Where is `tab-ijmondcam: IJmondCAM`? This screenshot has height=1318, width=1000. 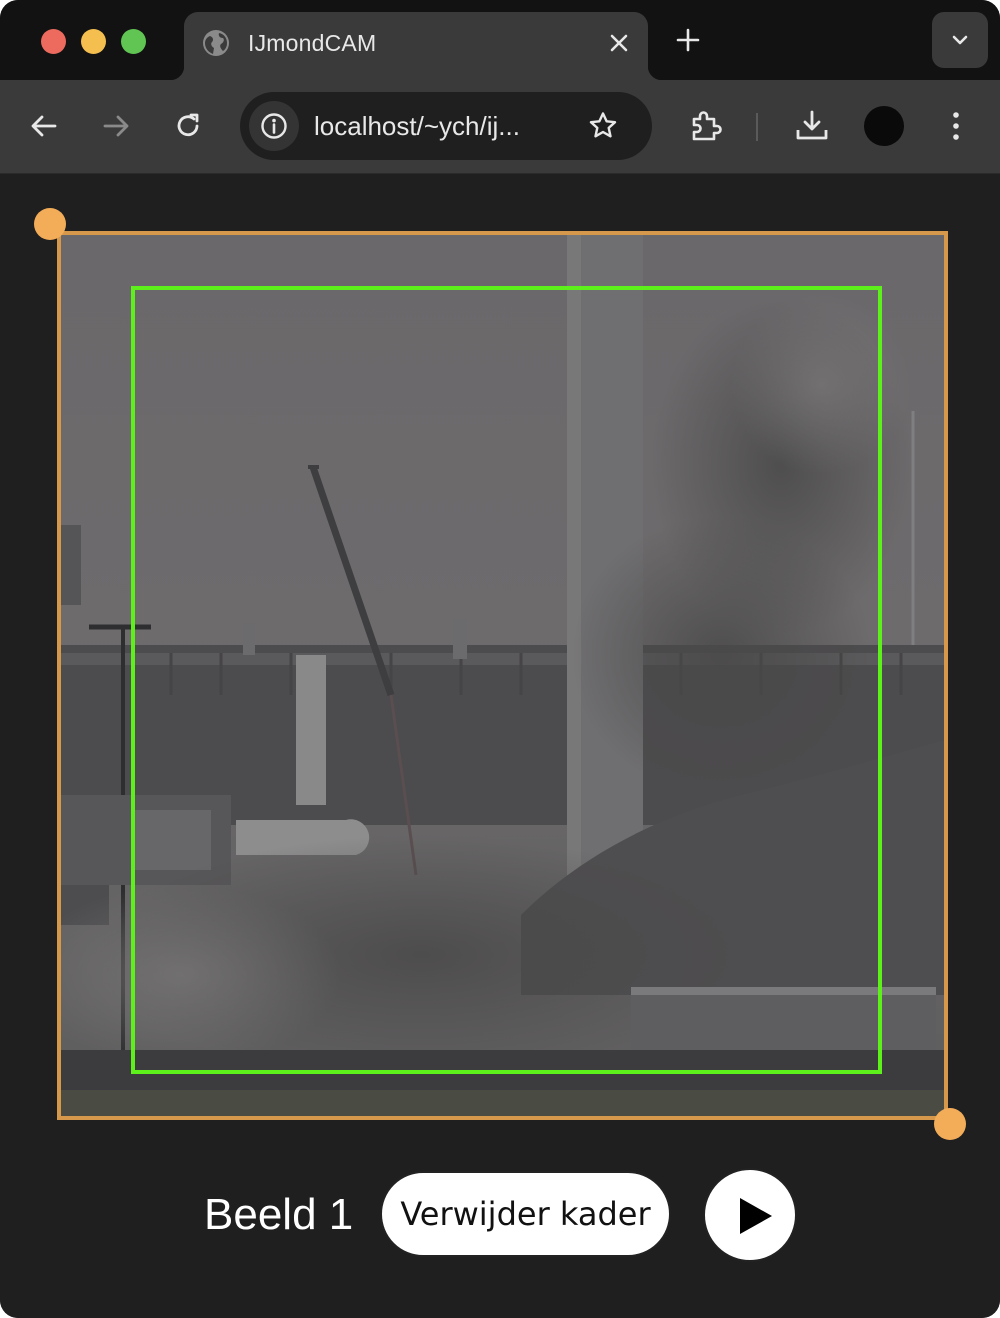 tab-ijmondcam: IJmondCAM is located at coordinates (416, 46).